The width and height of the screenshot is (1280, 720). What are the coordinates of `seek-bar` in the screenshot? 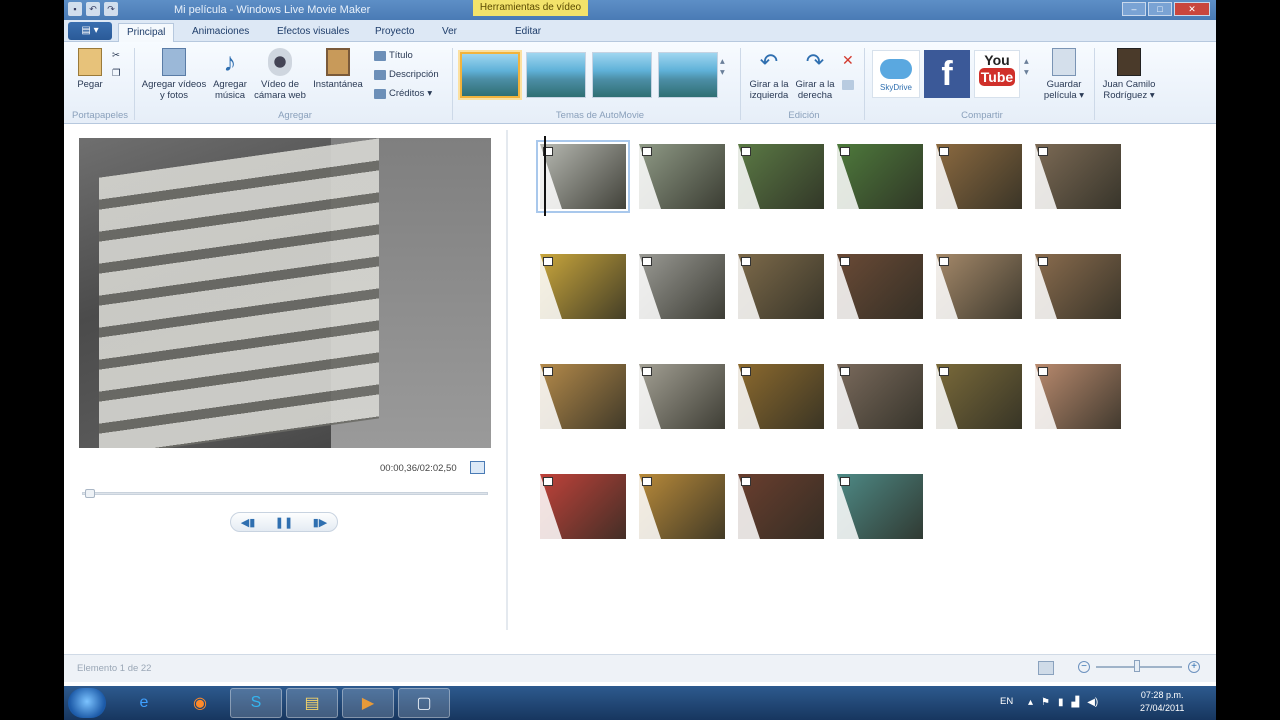 It's located at (285, 493).